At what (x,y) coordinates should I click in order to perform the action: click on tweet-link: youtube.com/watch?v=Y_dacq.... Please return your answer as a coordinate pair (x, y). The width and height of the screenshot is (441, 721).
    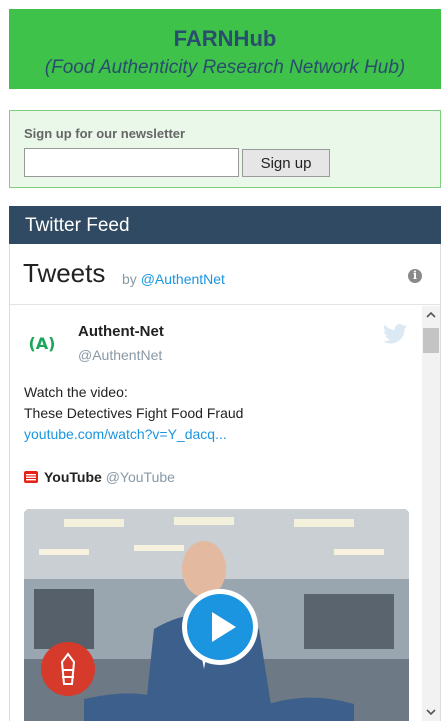
    Looking at the image, I should click on (219, 434).